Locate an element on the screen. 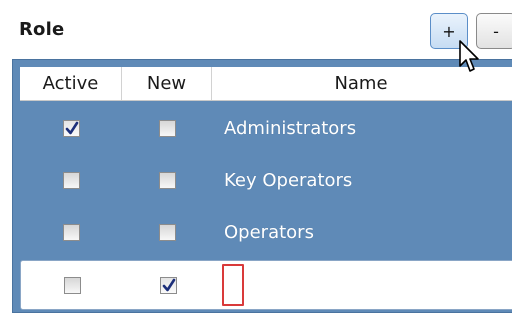  role-name: Administrators is located at coordinates (290, 128).